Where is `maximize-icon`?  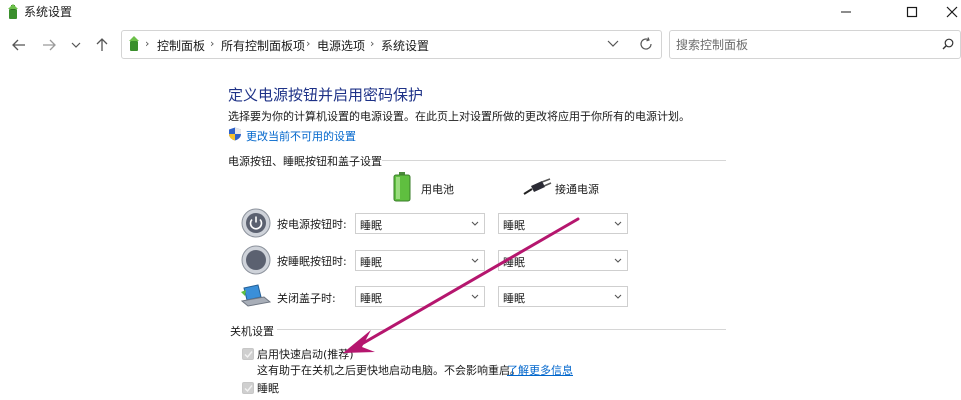 maximize-icon is located at coordinates (912, 12).